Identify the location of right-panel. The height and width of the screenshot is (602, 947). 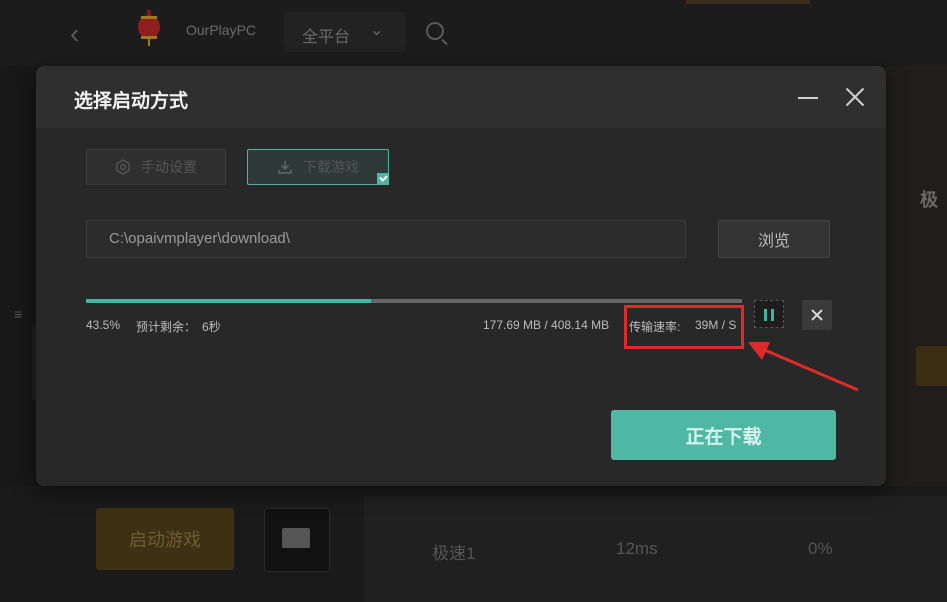
(916, 281).